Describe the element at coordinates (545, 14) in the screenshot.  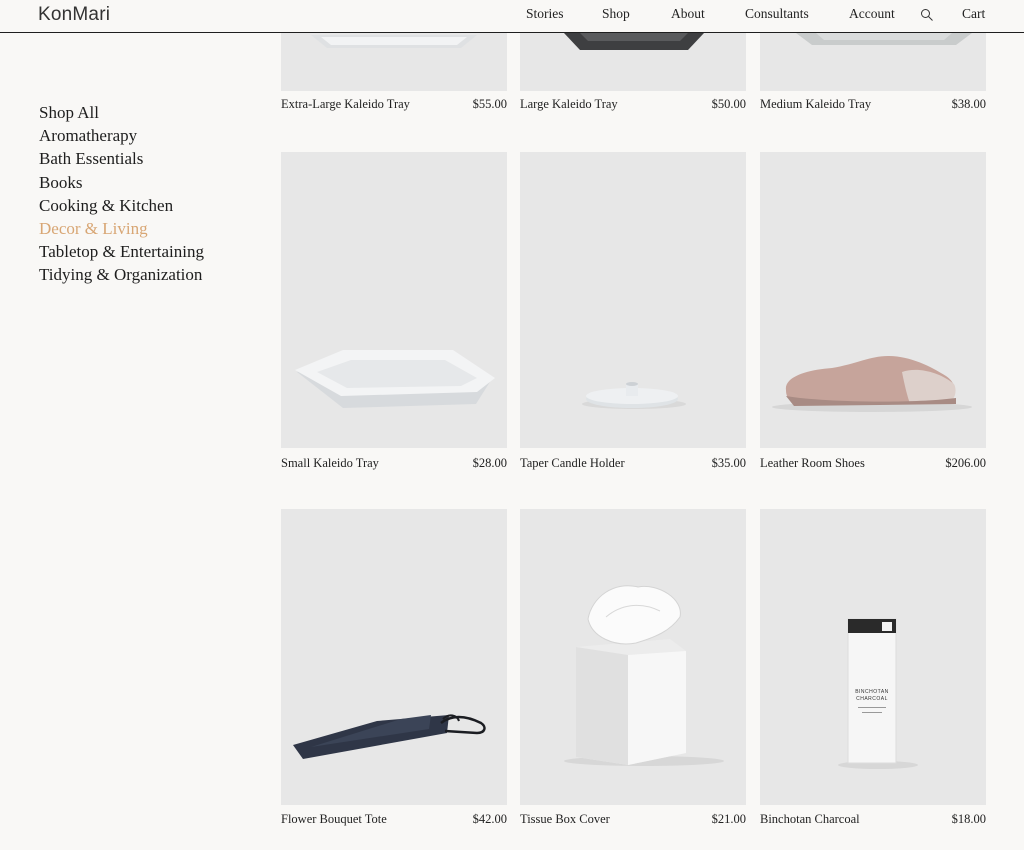
I see `nav-stories: Stories` at that location.